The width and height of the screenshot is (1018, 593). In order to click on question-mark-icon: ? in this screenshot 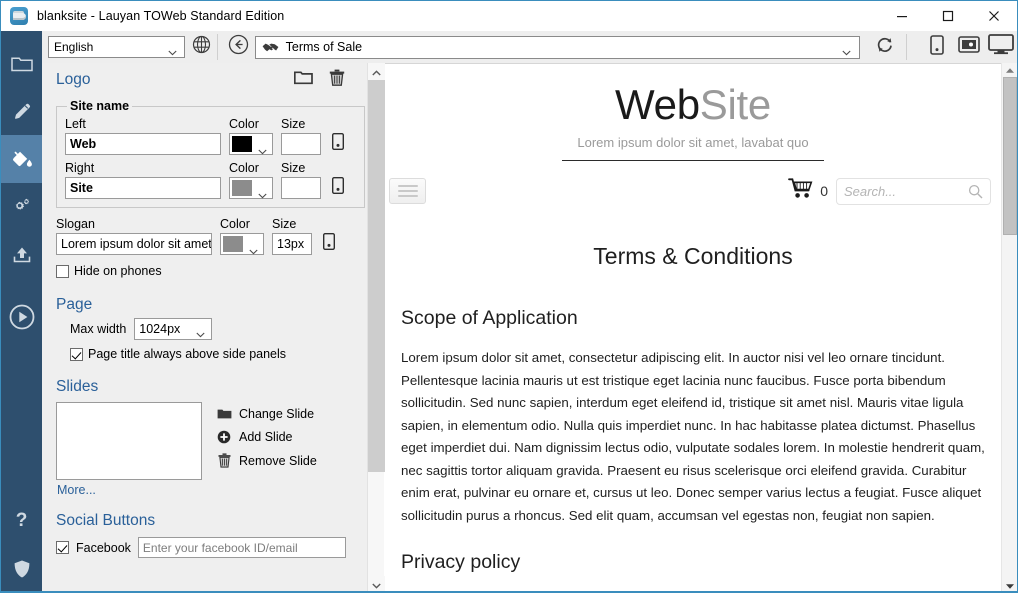, I will do `click(21, 520)`.